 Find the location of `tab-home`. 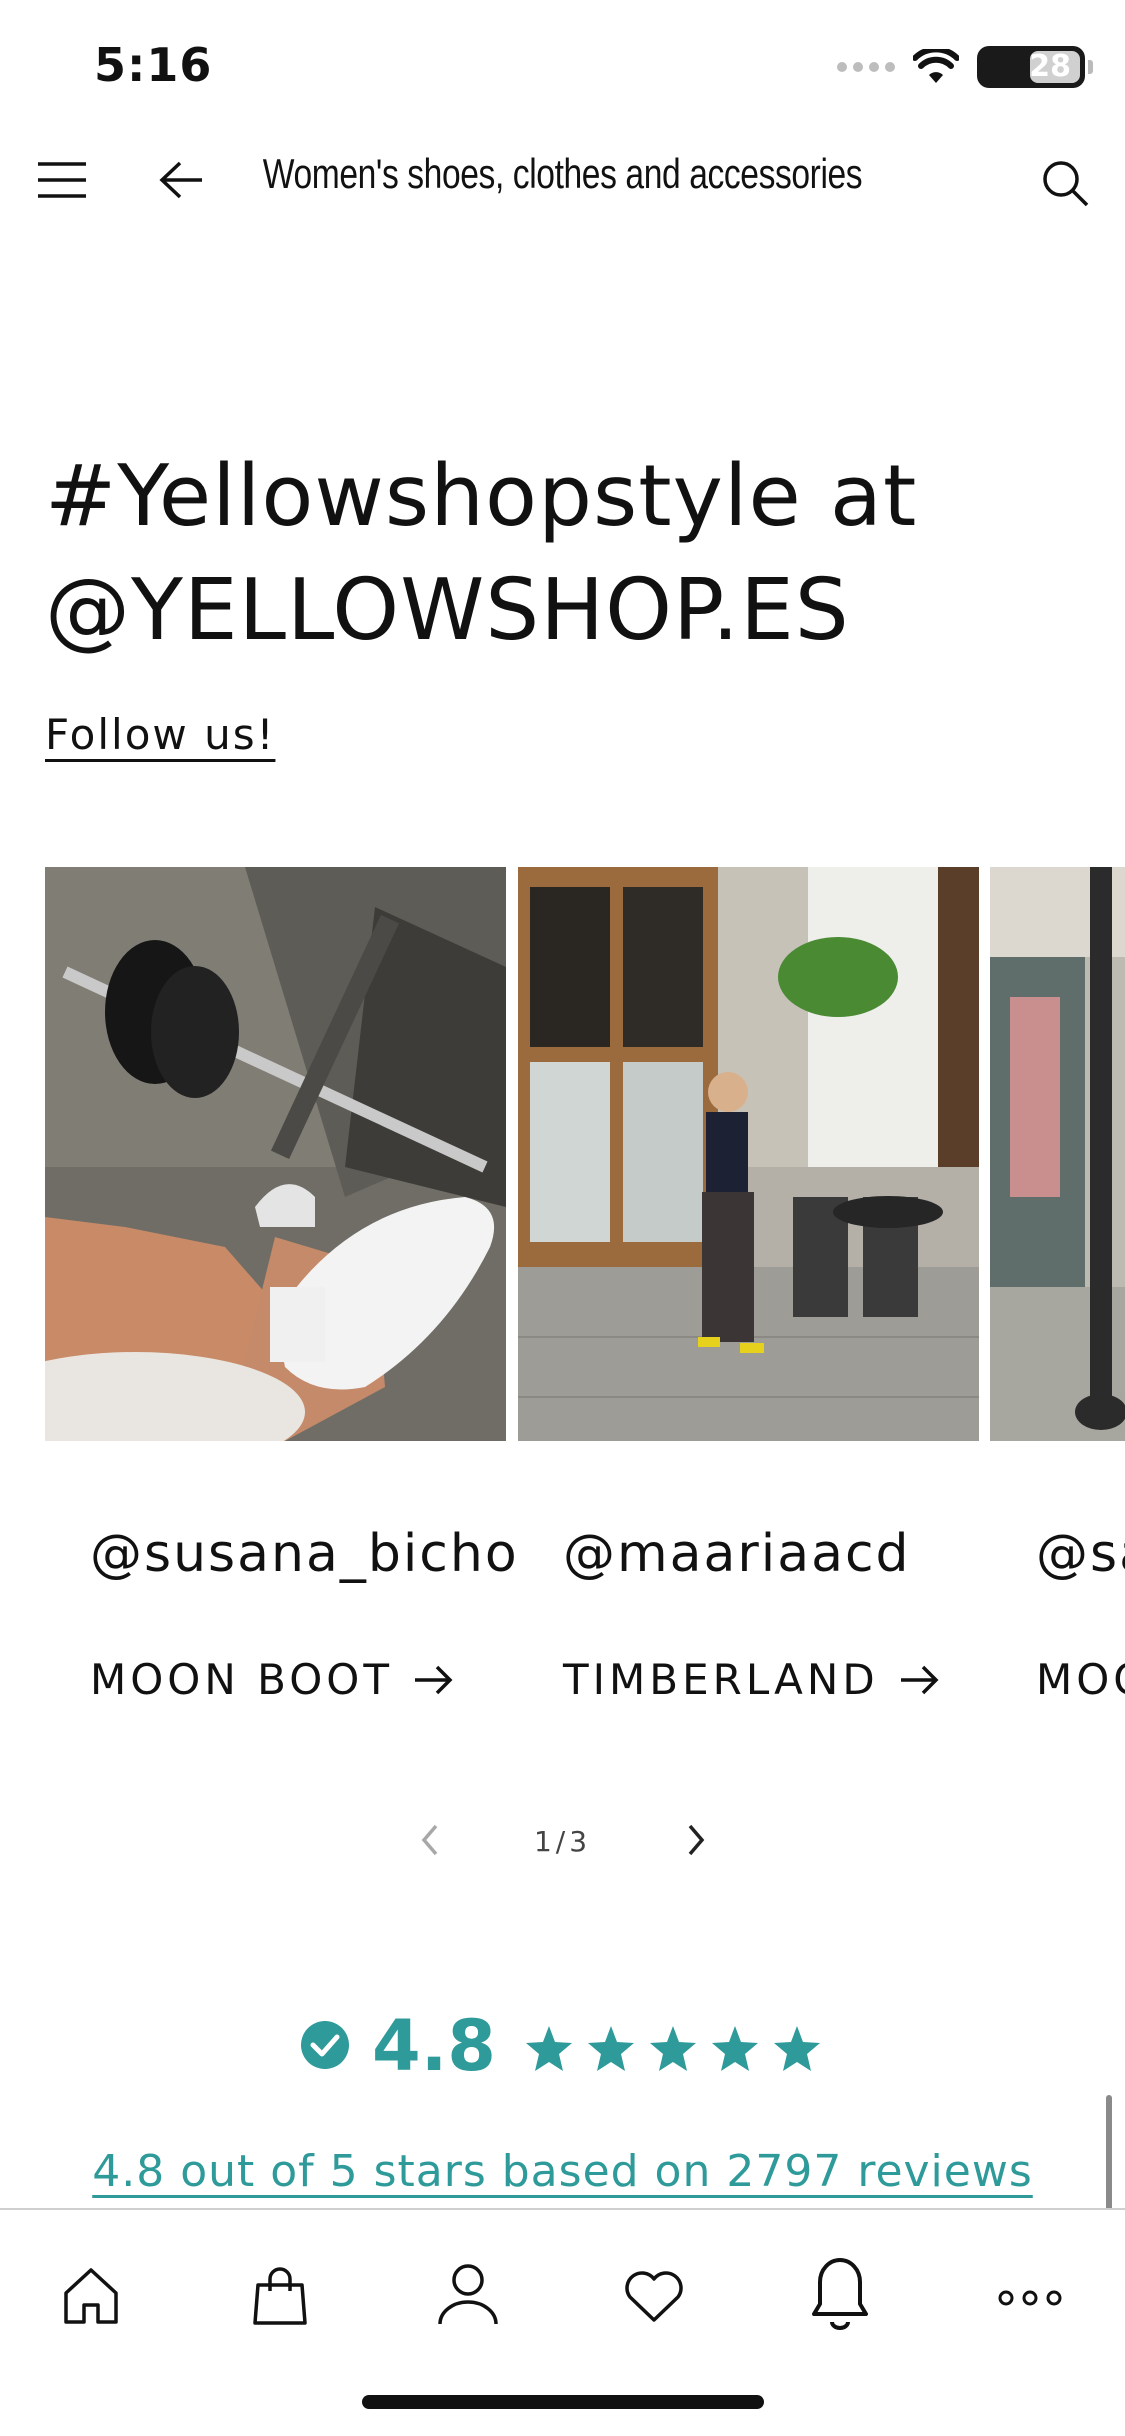

tab-home is located at coordinates (91, 2298).